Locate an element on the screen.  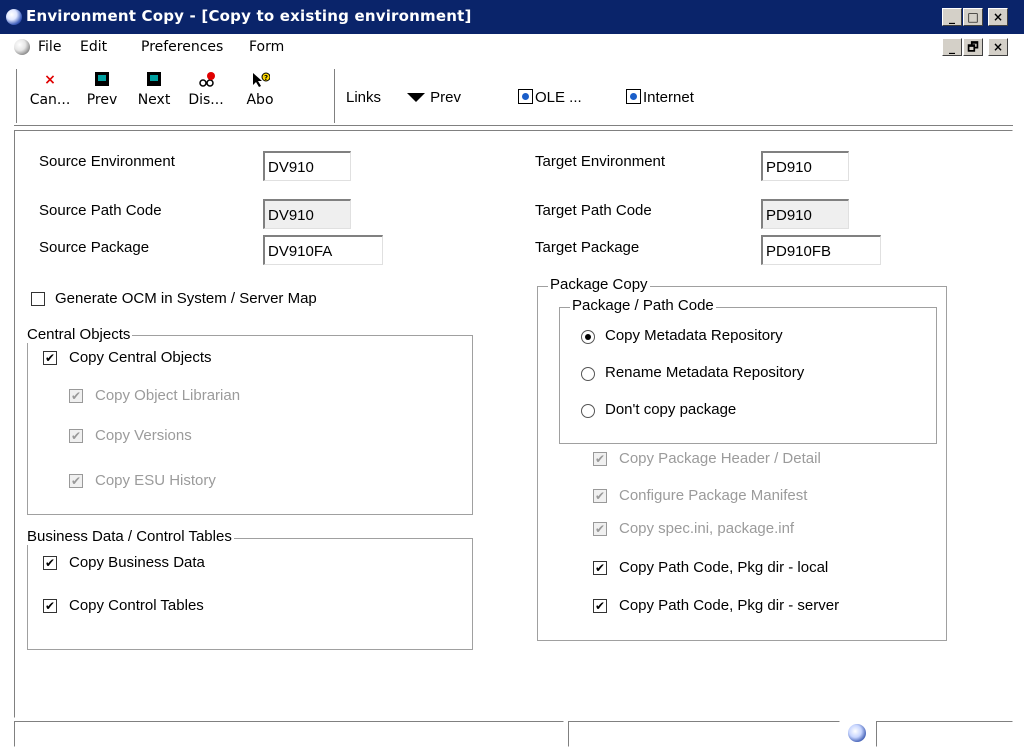
copy-esu-history-label: Copy ESU History is located at coordinates (155, 480).